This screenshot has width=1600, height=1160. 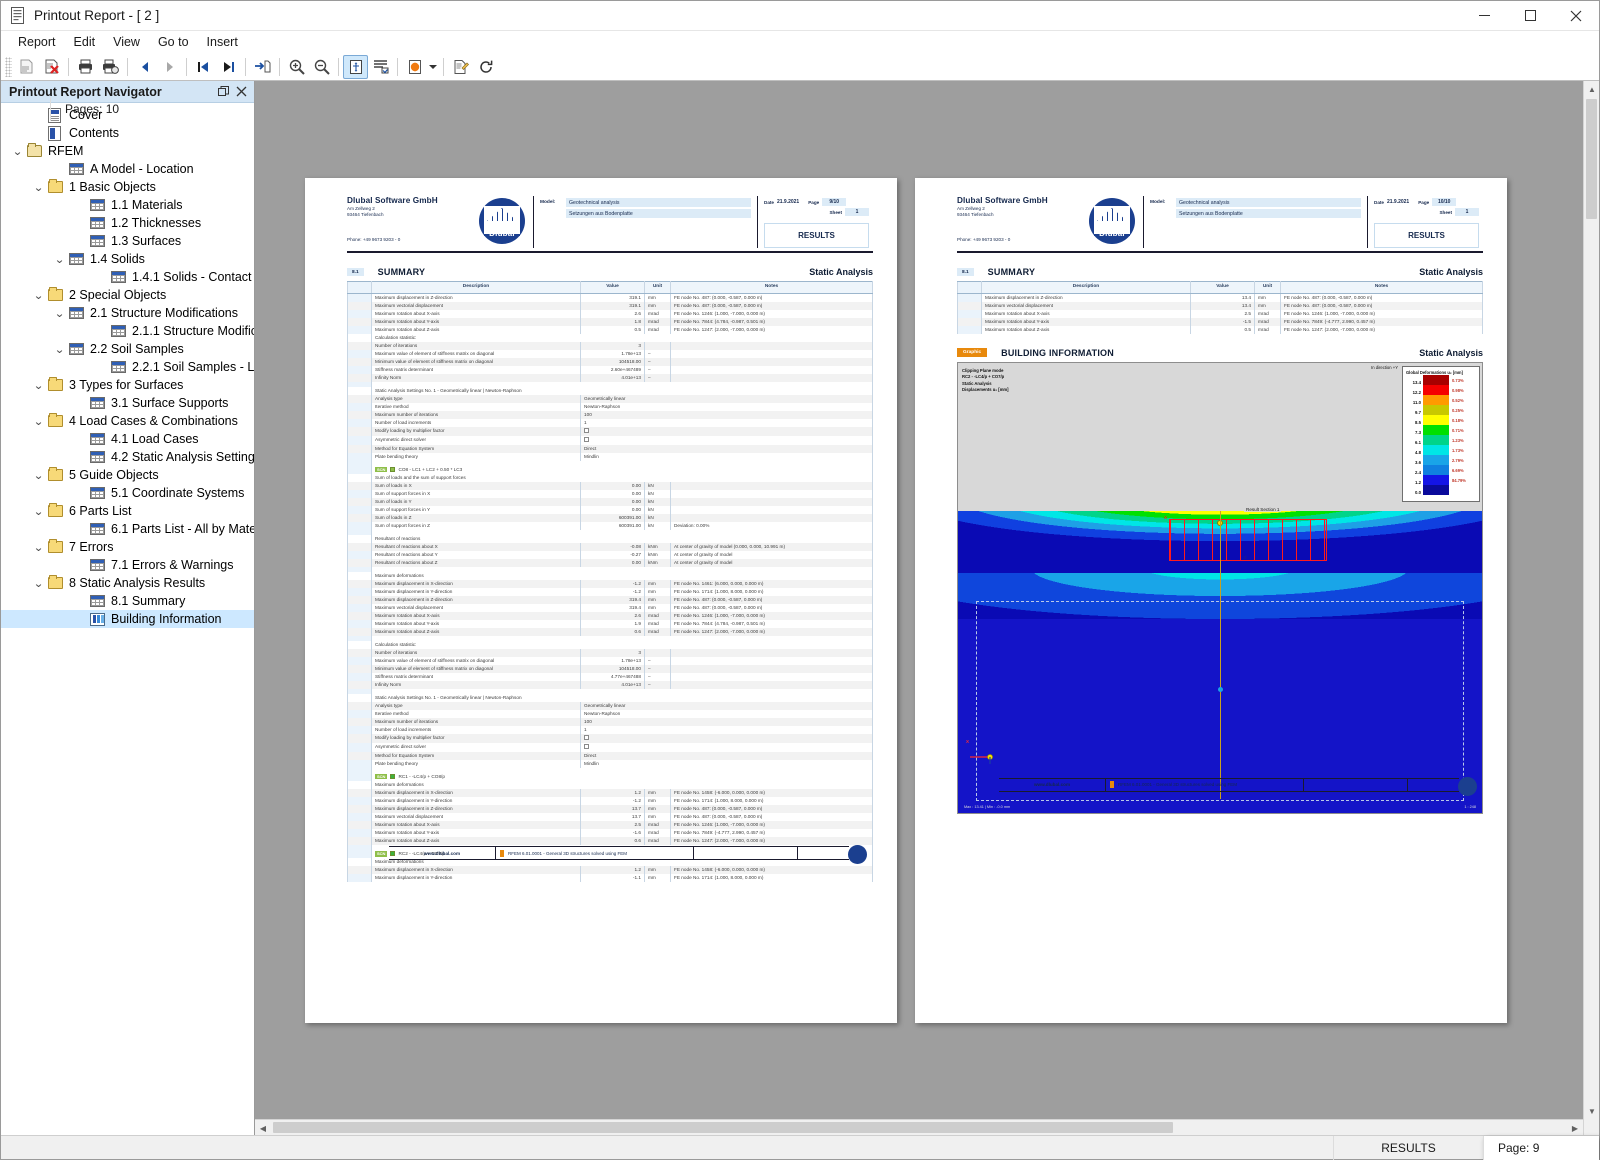 I want to click on tree-item-1-4-1-solids-contact: 1.4.1 Solids - Contact, so click(x=127, y=277).